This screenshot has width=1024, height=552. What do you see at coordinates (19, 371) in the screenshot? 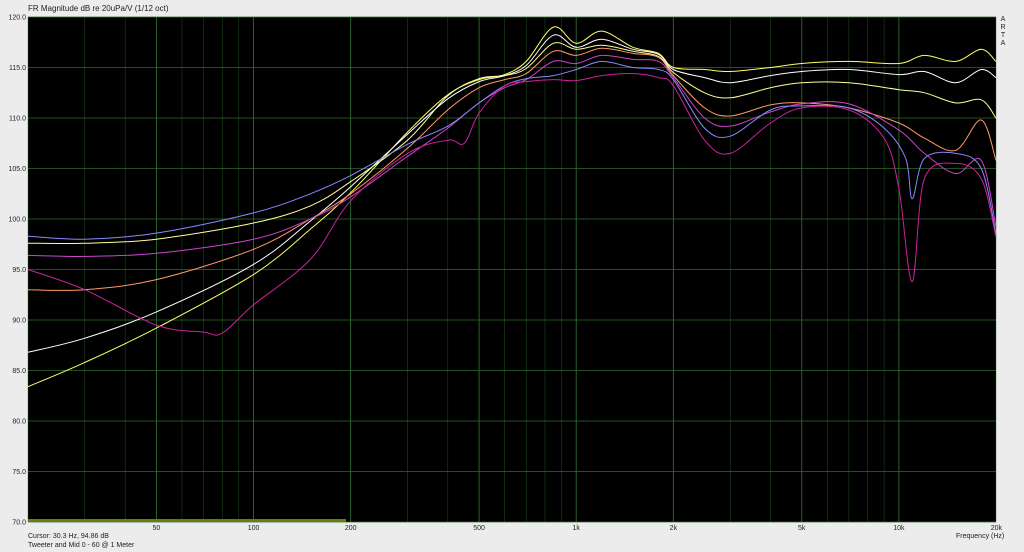
I see `y-tick-label: 85.0` at bounding box center [19, 371].